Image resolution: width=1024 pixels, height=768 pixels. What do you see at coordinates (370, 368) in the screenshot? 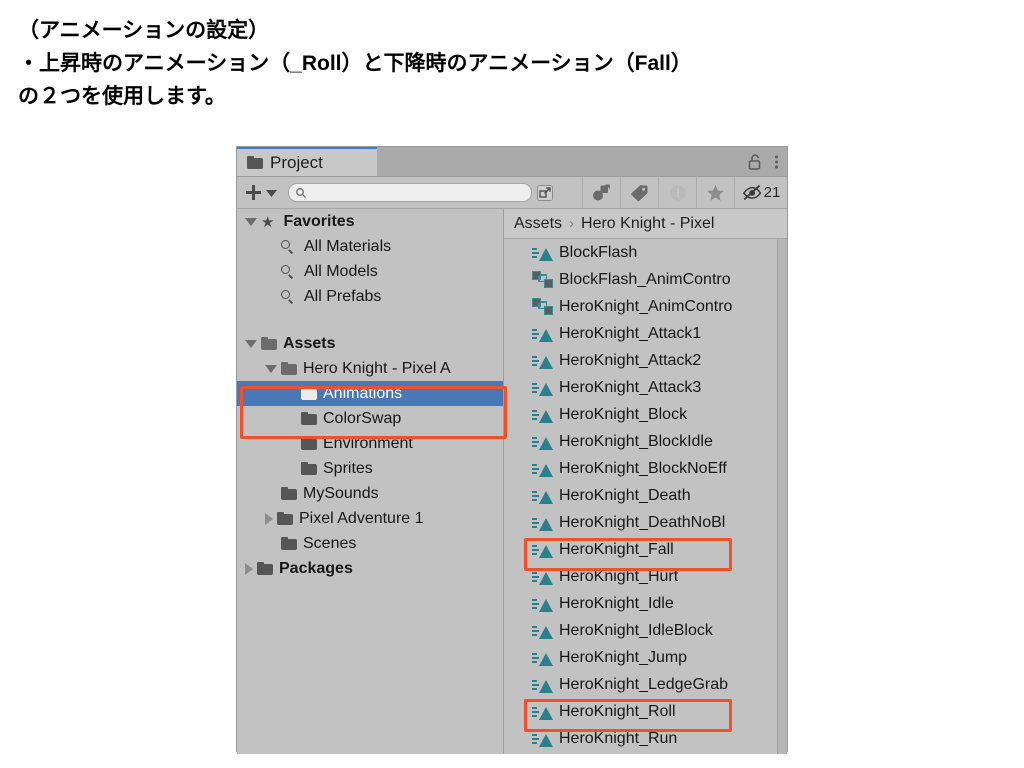
I see `tree-item-hero-knight-pixel-a: Hero Knight - Pixel A` at bounding box center [370, 368].